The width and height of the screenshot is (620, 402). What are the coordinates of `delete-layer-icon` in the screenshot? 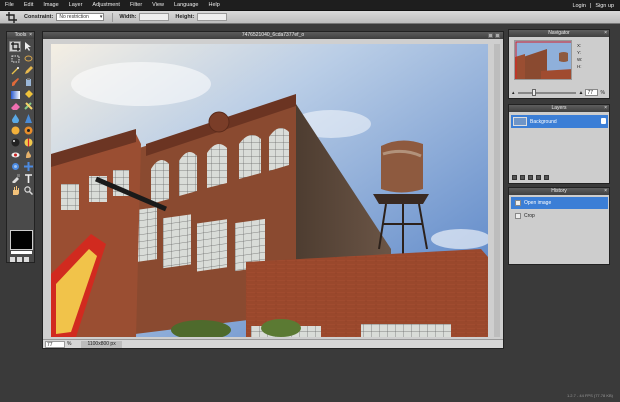 It's located at (546, 177).